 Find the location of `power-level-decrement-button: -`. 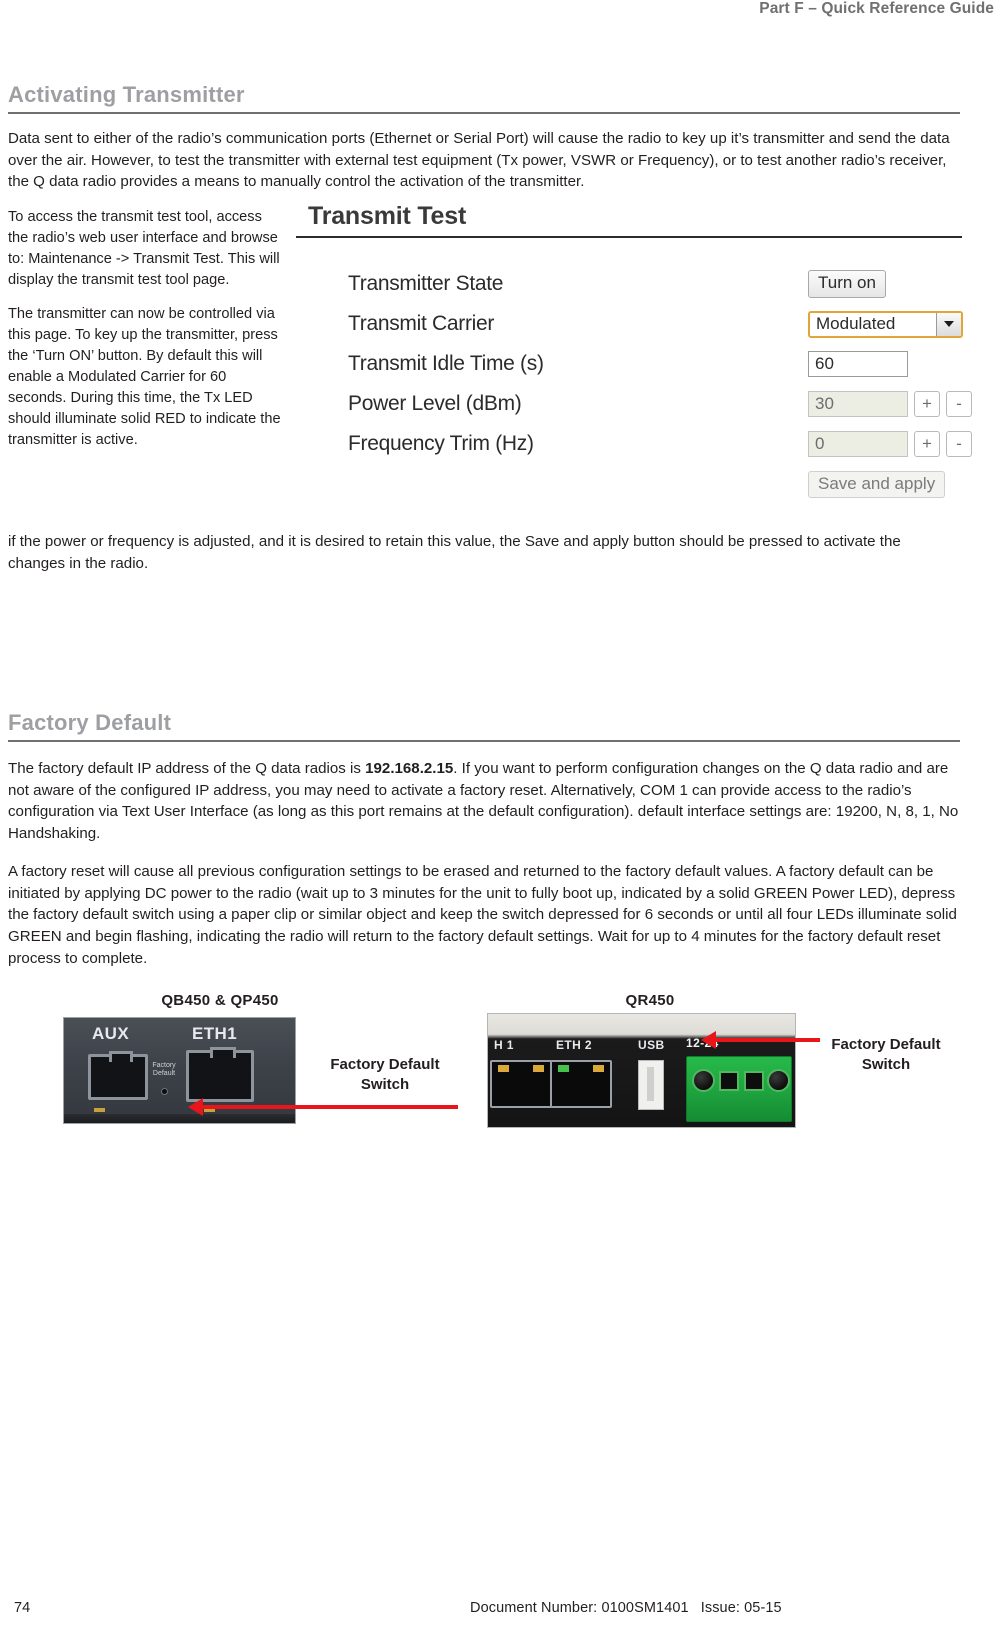

power-level-decrement-button: - is located at coordinates (959, 404).